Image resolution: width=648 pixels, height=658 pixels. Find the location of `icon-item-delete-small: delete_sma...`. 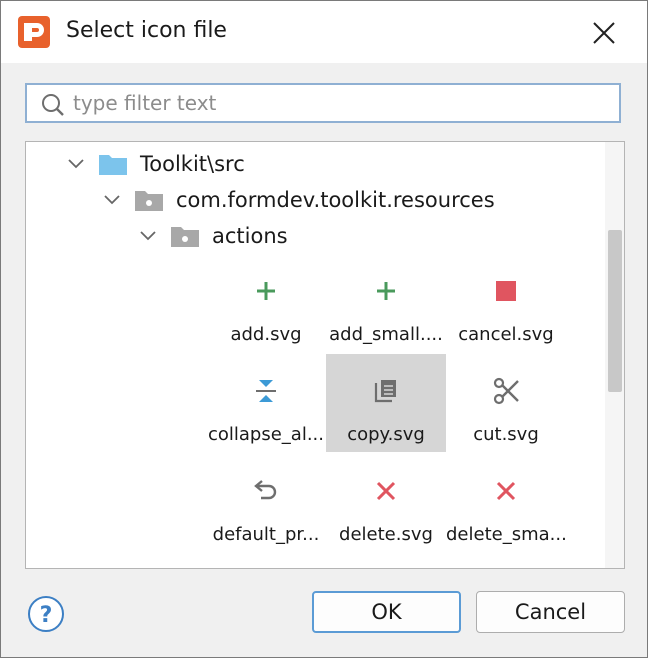

icon-item-delete-small: delete_sma... is located at coordinates (506, 503).